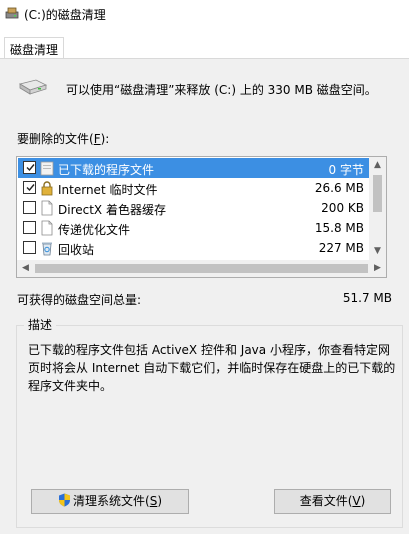 The height and width of the screenshot is (534, 409). What do you see at coordinates (377, 268) in the screenshot?
I see `scroll-right-arrow-icon: ▶` at bounding box center [377, 268].